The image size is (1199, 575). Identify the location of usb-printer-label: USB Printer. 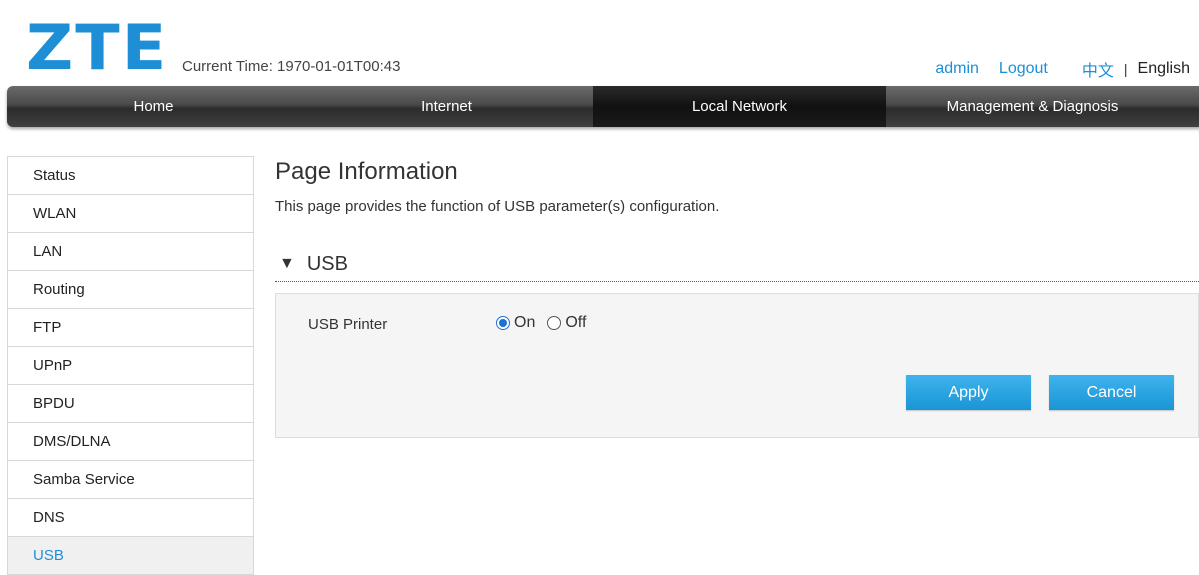
(348, 324).